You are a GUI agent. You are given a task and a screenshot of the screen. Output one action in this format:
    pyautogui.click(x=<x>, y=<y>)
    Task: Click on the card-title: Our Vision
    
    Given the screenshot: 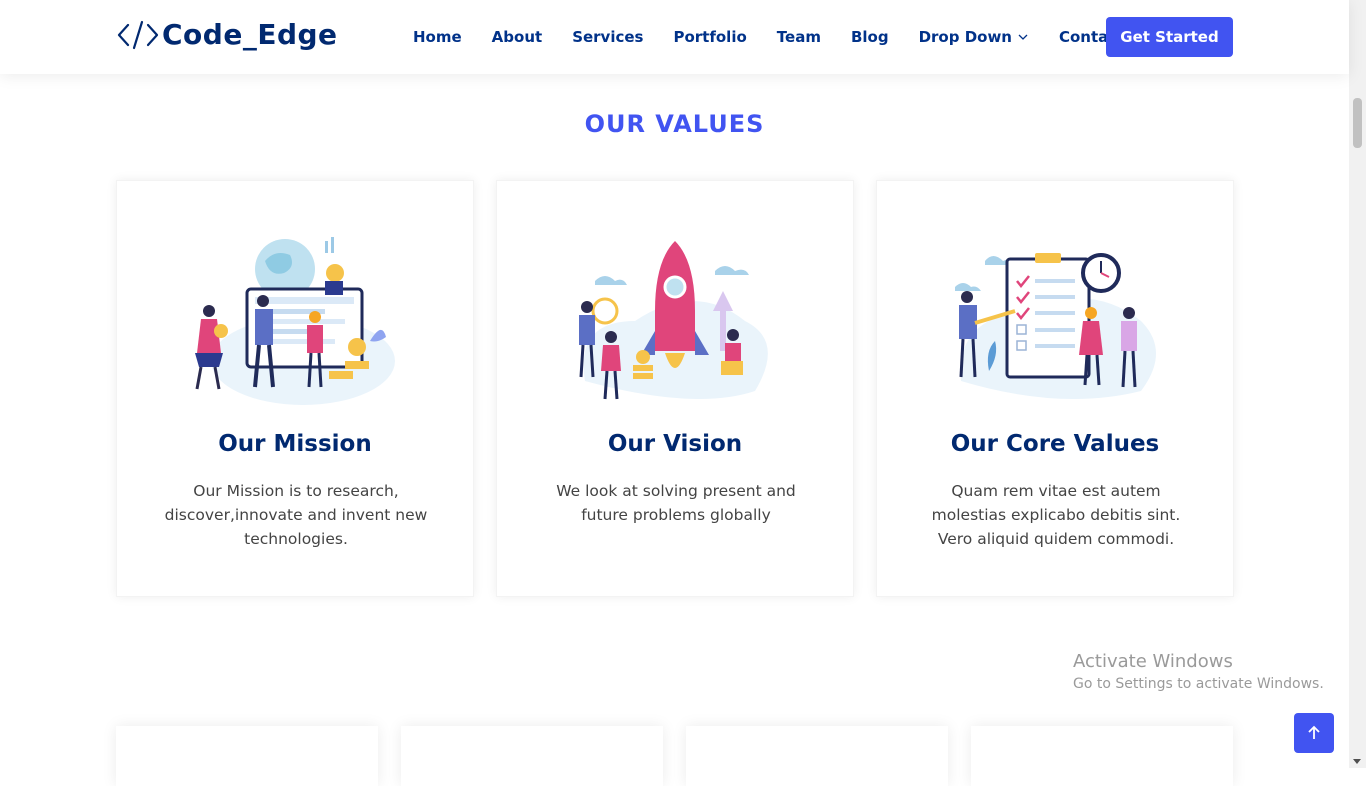 What is the action you would take?
    pyautogui.click(x=675, y=444)
    